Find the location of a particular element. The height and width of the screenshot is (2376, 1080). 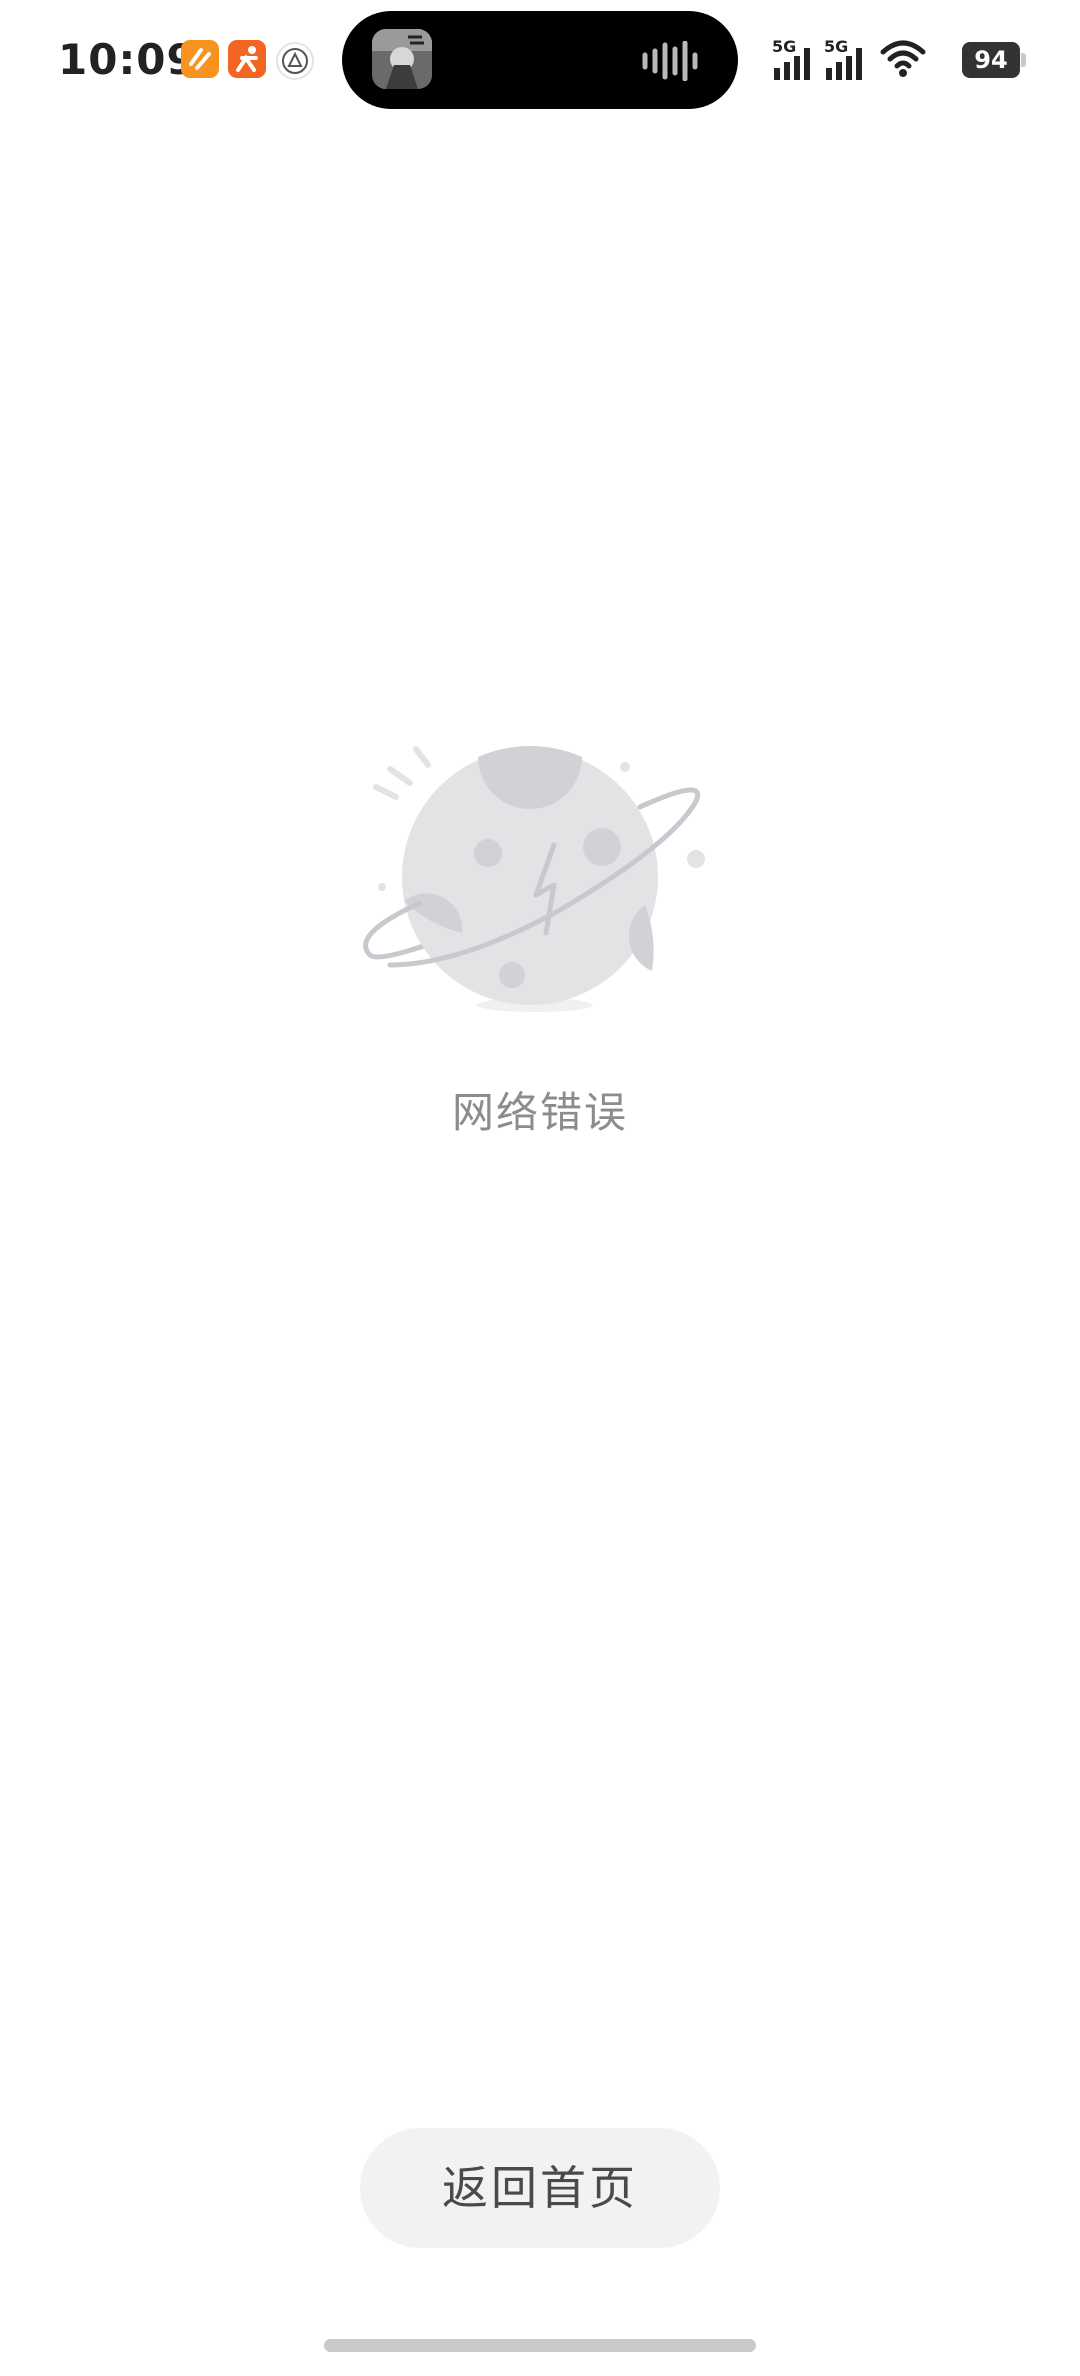

circle-logo-app-icon is located at coordinates (295, 61).